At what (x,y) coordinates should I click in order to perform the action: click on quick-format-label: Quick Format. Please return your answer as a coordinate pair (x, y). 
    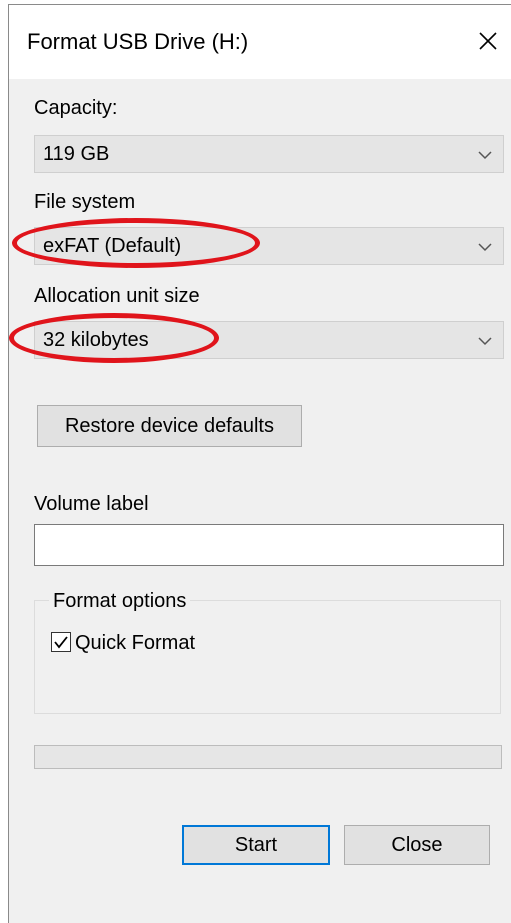
    Looking at the image, I should click on (135, 643).